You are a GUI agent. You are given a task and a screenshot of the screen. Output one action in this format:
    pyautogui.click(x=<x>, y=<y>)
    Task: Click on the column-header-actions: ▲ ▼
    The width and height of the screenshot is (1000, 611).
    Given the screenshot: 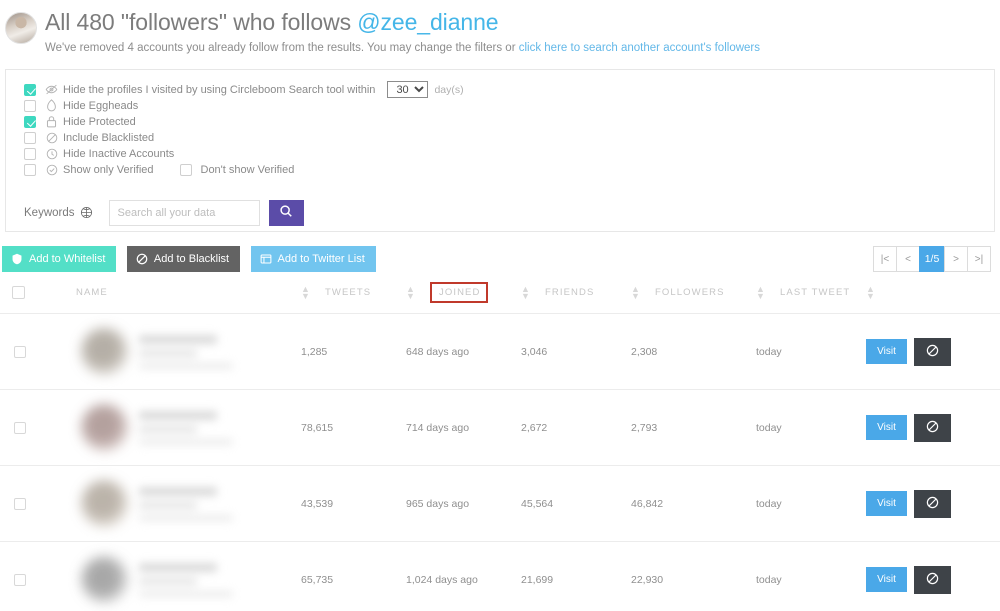 What is the action you would take?
    pyautogui.click(x=933, y=298)
    